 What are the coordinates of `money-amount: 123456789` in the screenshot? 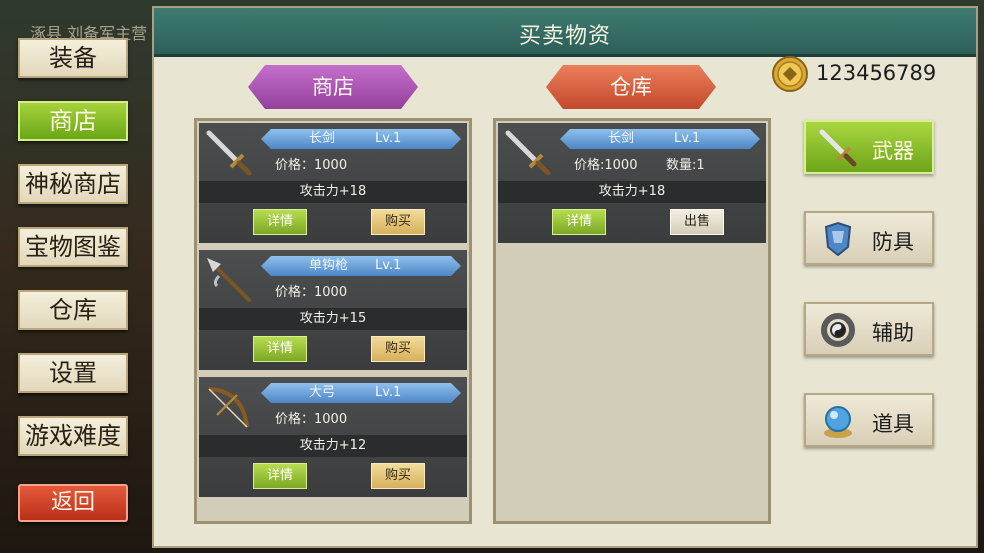 It's located at (876, 73).